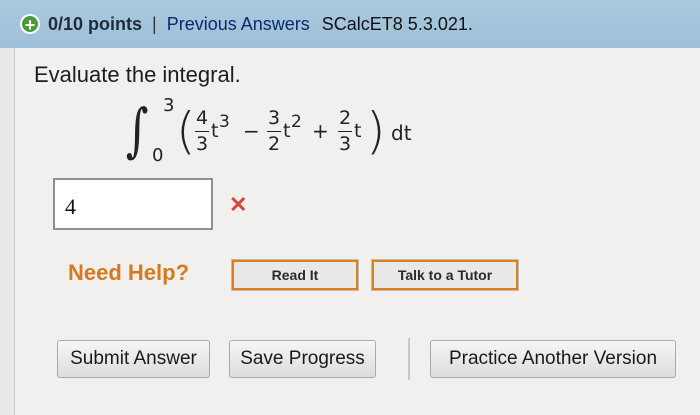  I want to click on term3-fraction-bar, so click(345, 131).